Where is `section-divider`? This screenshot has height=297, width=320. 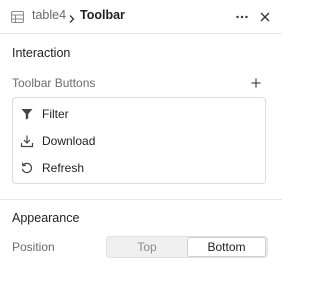 section-divider is located at coordinates (141, 199).